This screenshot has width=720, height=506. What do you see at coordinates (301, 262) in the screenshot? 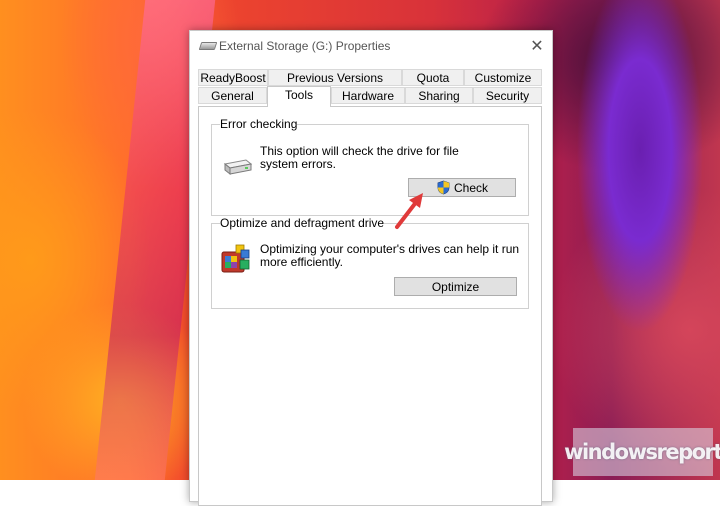
I see `optimize-line-2: more efficiently.` at bounding box center [301, 262].